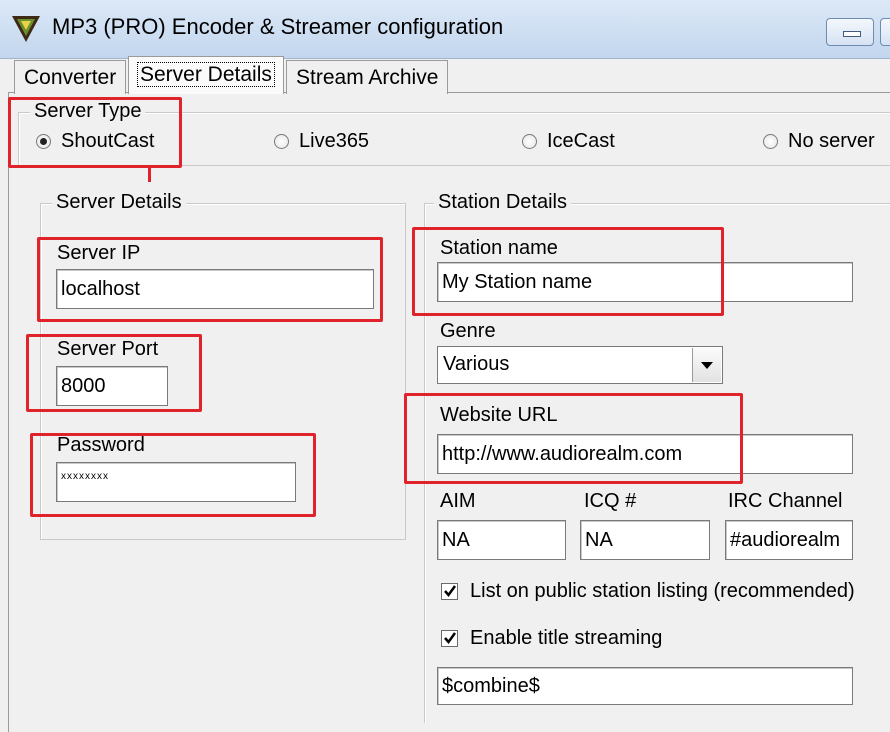 The width and height of the screenshot is (890, 732). I want to click on server-details-legend: Server Details, so click(119, 202).